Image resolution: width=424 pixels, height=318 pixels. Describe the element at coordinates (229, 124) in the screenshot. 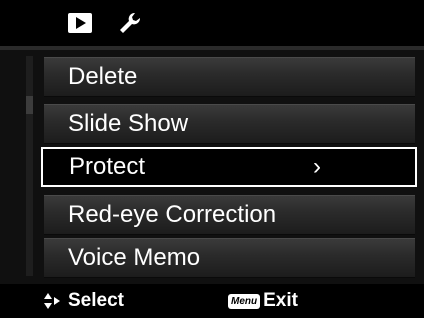

I see `menu-item-slide-show: Slide Show` at that location.